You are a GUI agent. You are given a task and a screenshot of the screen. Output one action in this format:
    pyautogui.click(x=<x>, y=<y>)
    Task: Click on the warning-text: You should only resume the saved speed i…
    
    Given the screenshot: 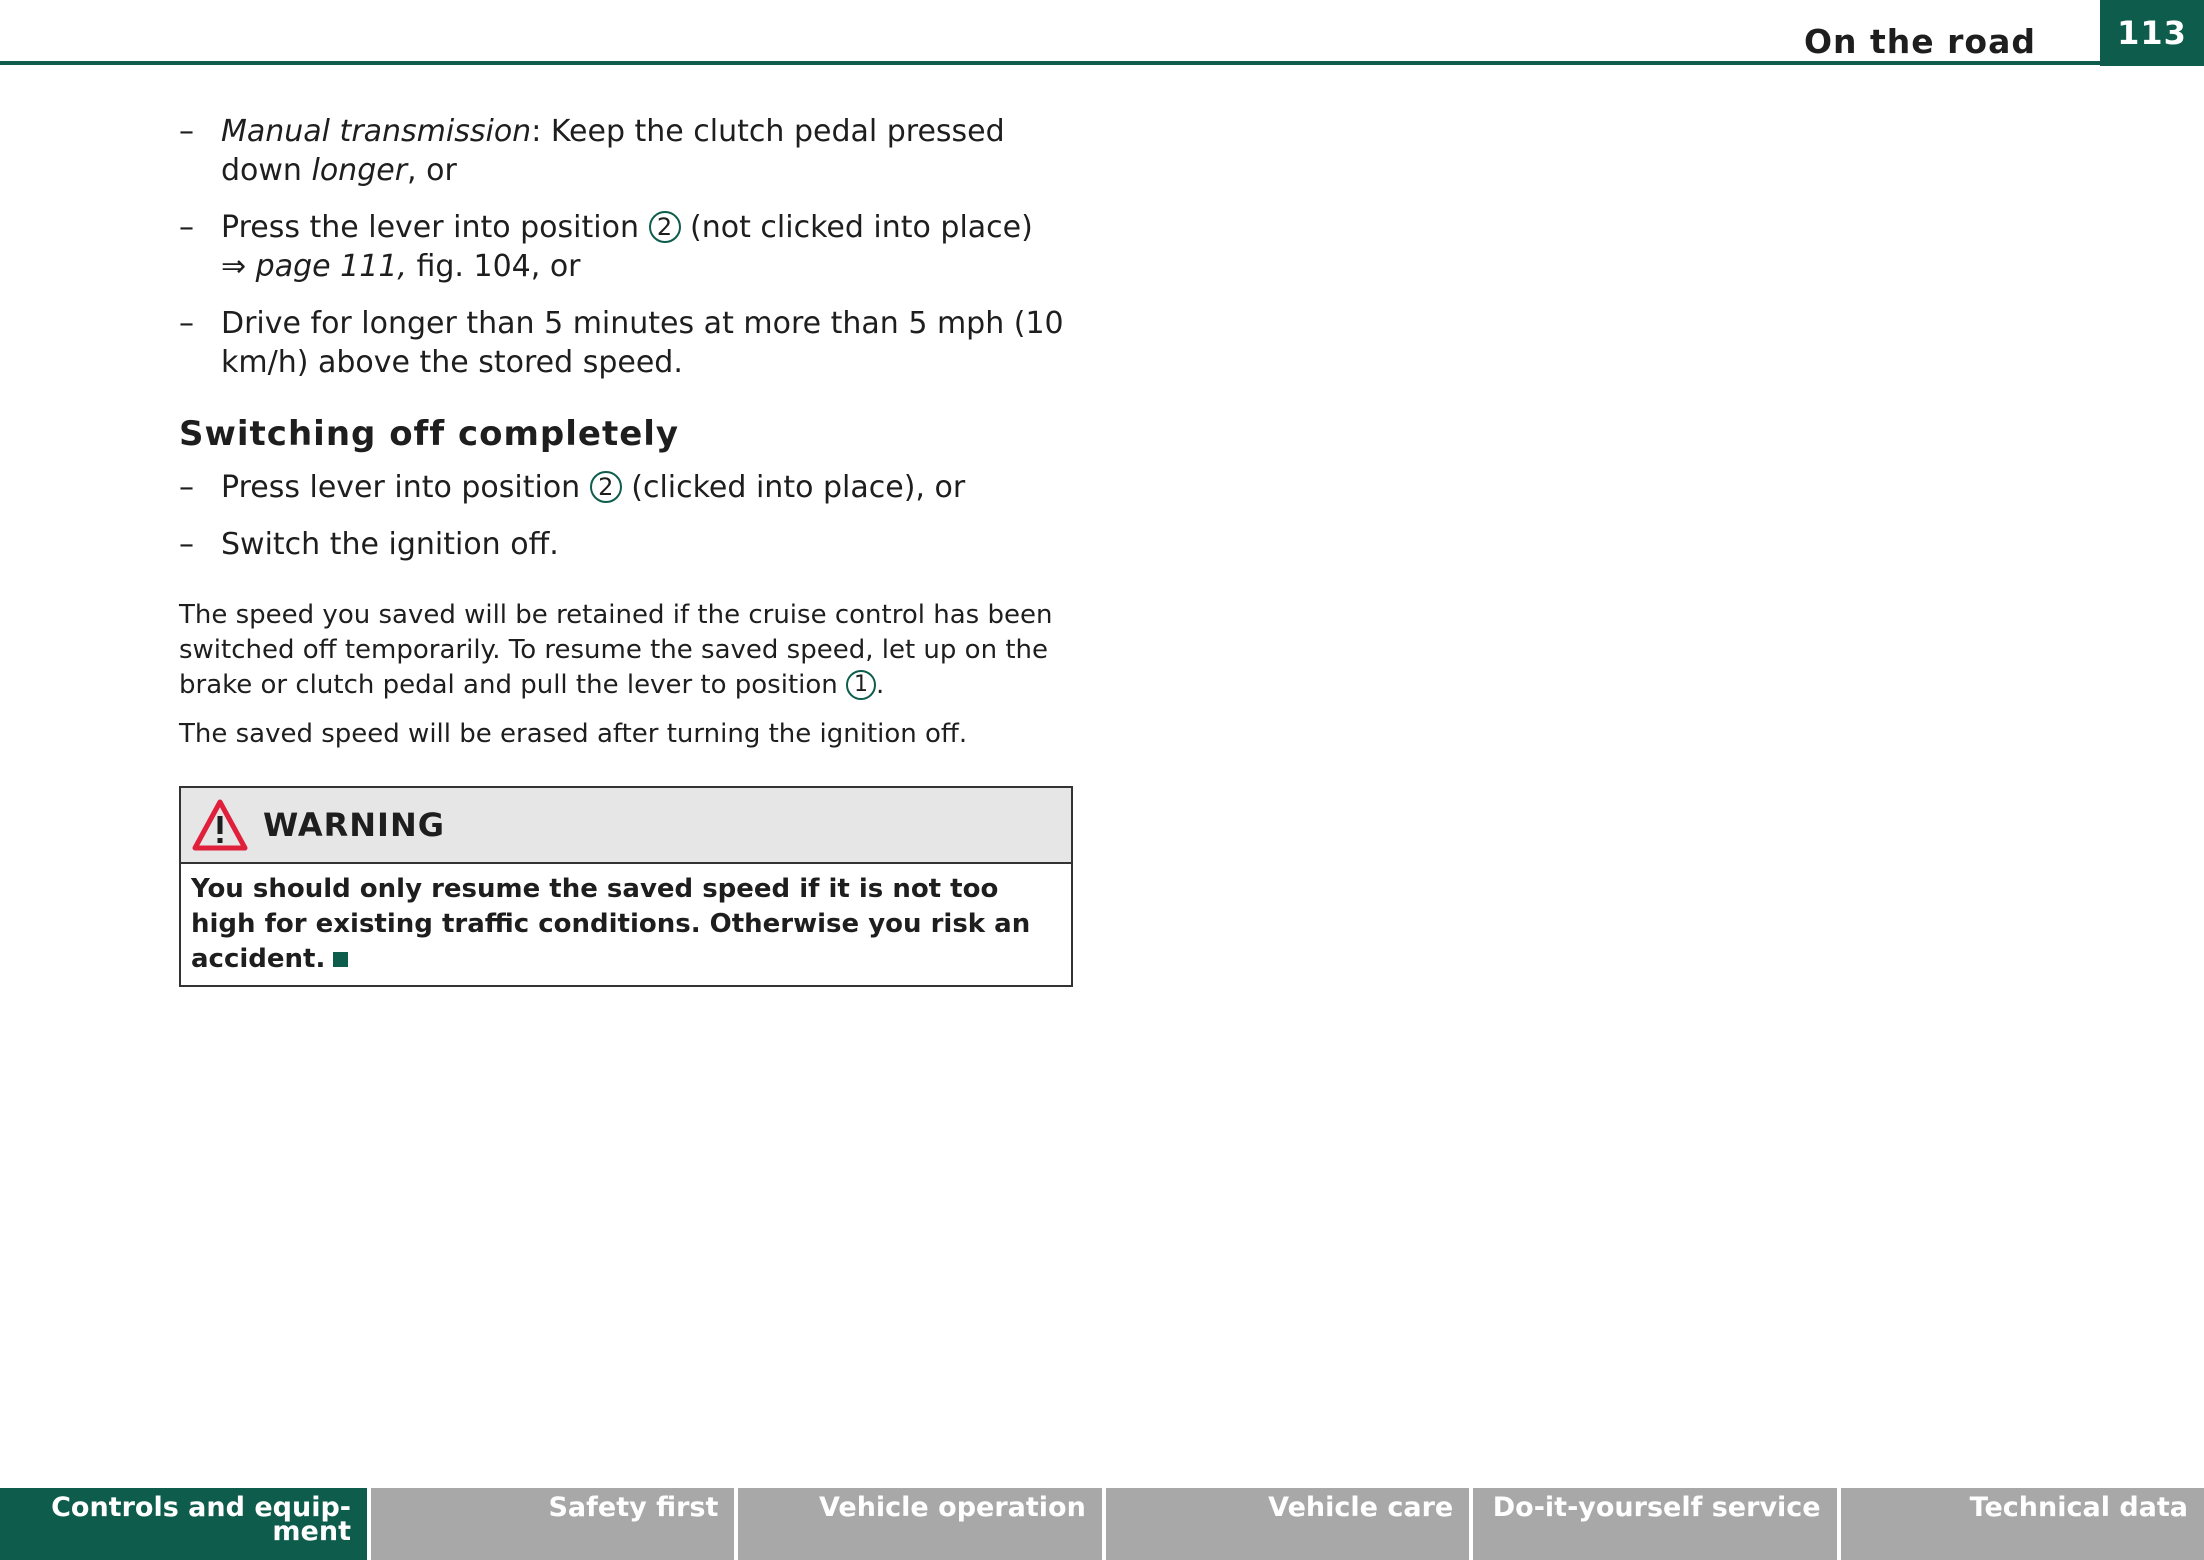 What is the action you would take?
    pyautogui.click(x=611, y=924)
    